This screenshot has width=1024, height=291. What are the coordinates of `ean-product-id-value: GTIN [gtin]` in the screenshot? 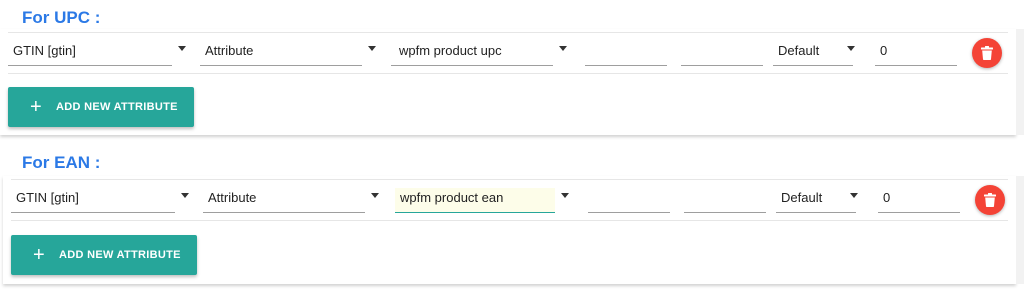 It's located at (47, 197).